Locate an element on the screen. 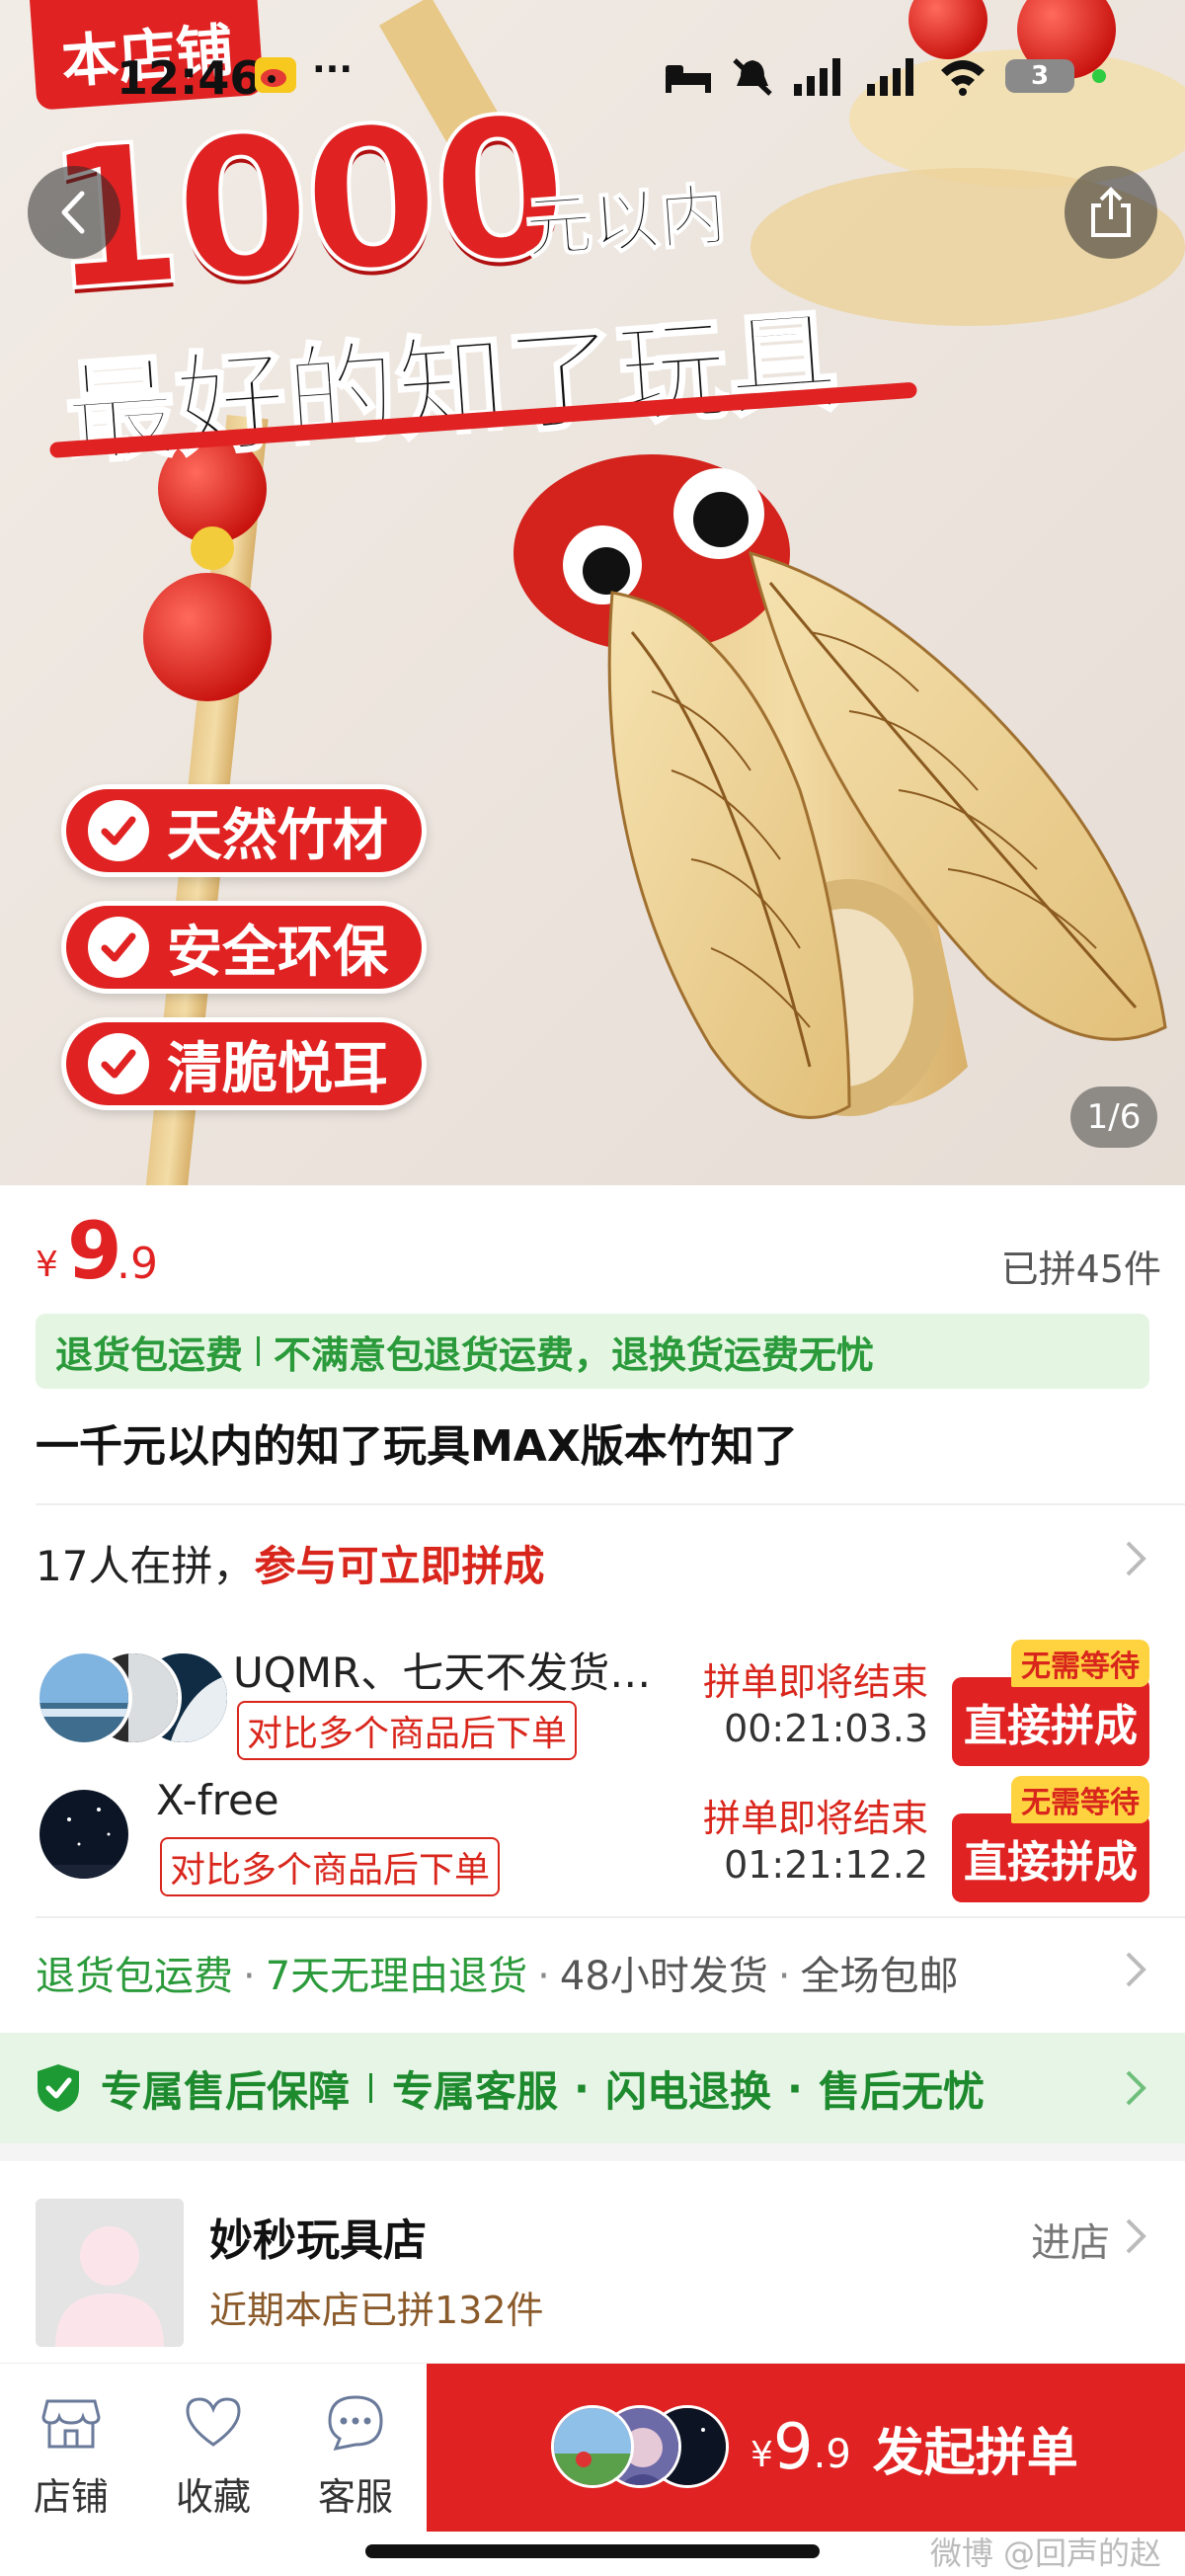  feature-badge-crisp-sound: 清脆悦耳 is located at coordinates (244, 1063).